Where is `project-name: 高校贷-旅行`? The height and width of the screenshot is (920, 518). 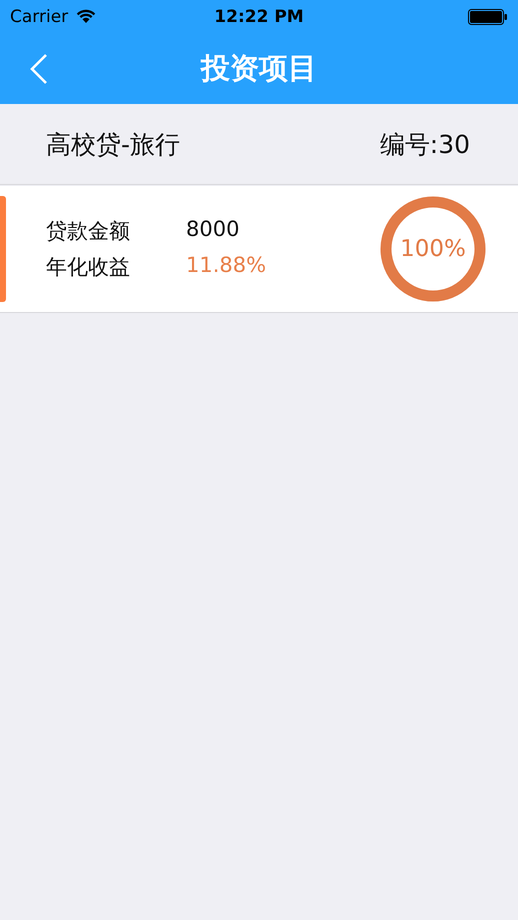
project-name: 高校贷-旅行 is located at coordinates (113, 144).